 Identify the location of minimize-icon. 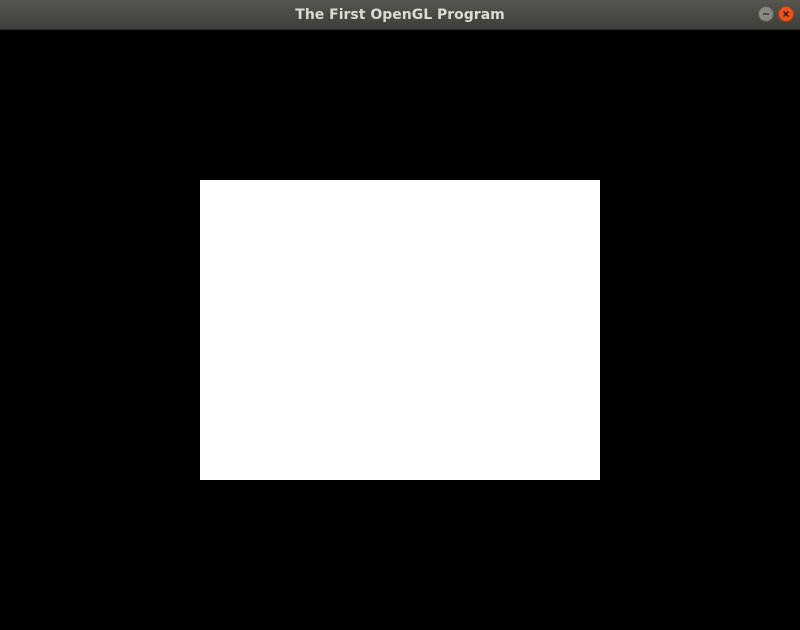
(766, 14).